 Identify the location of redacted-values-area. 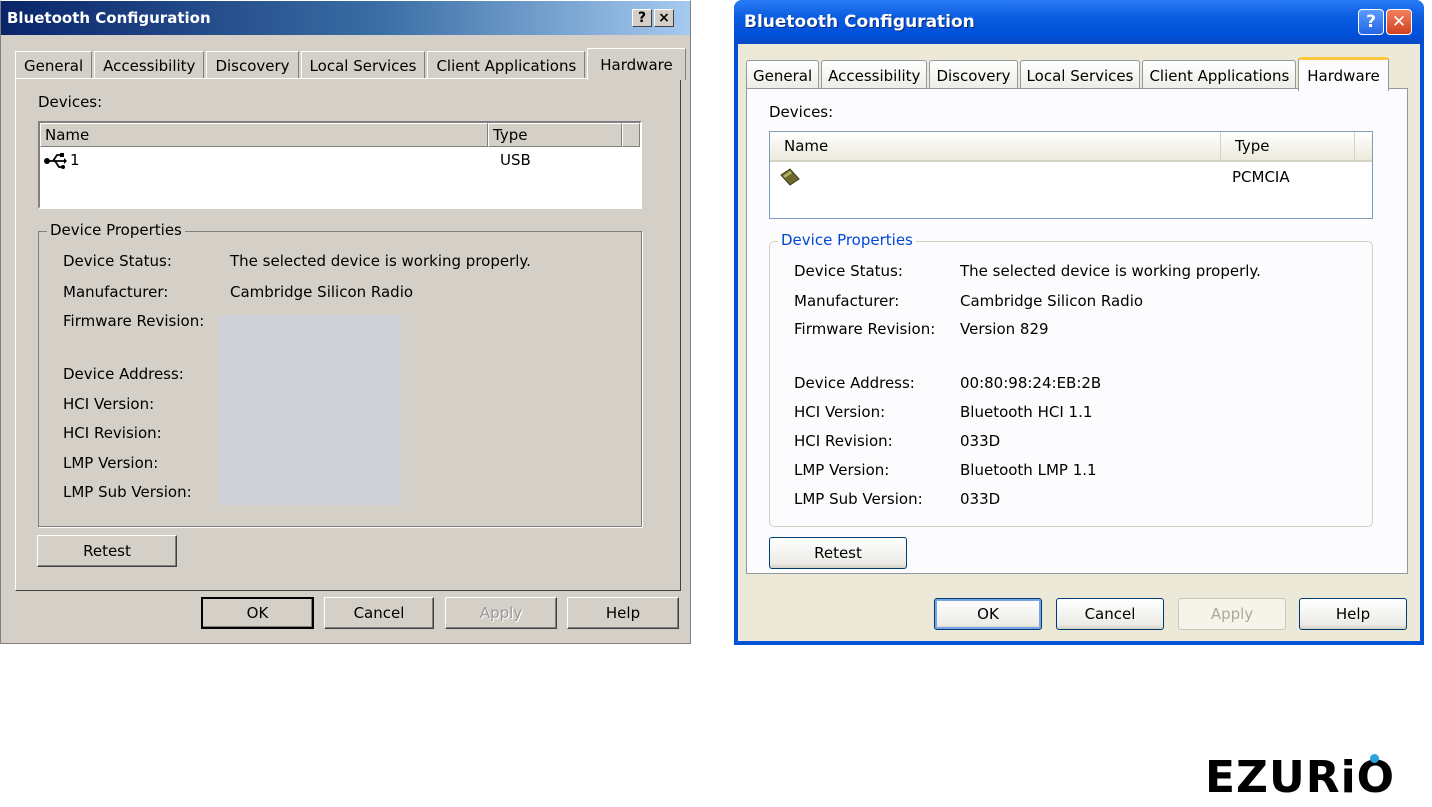
(310, 410).